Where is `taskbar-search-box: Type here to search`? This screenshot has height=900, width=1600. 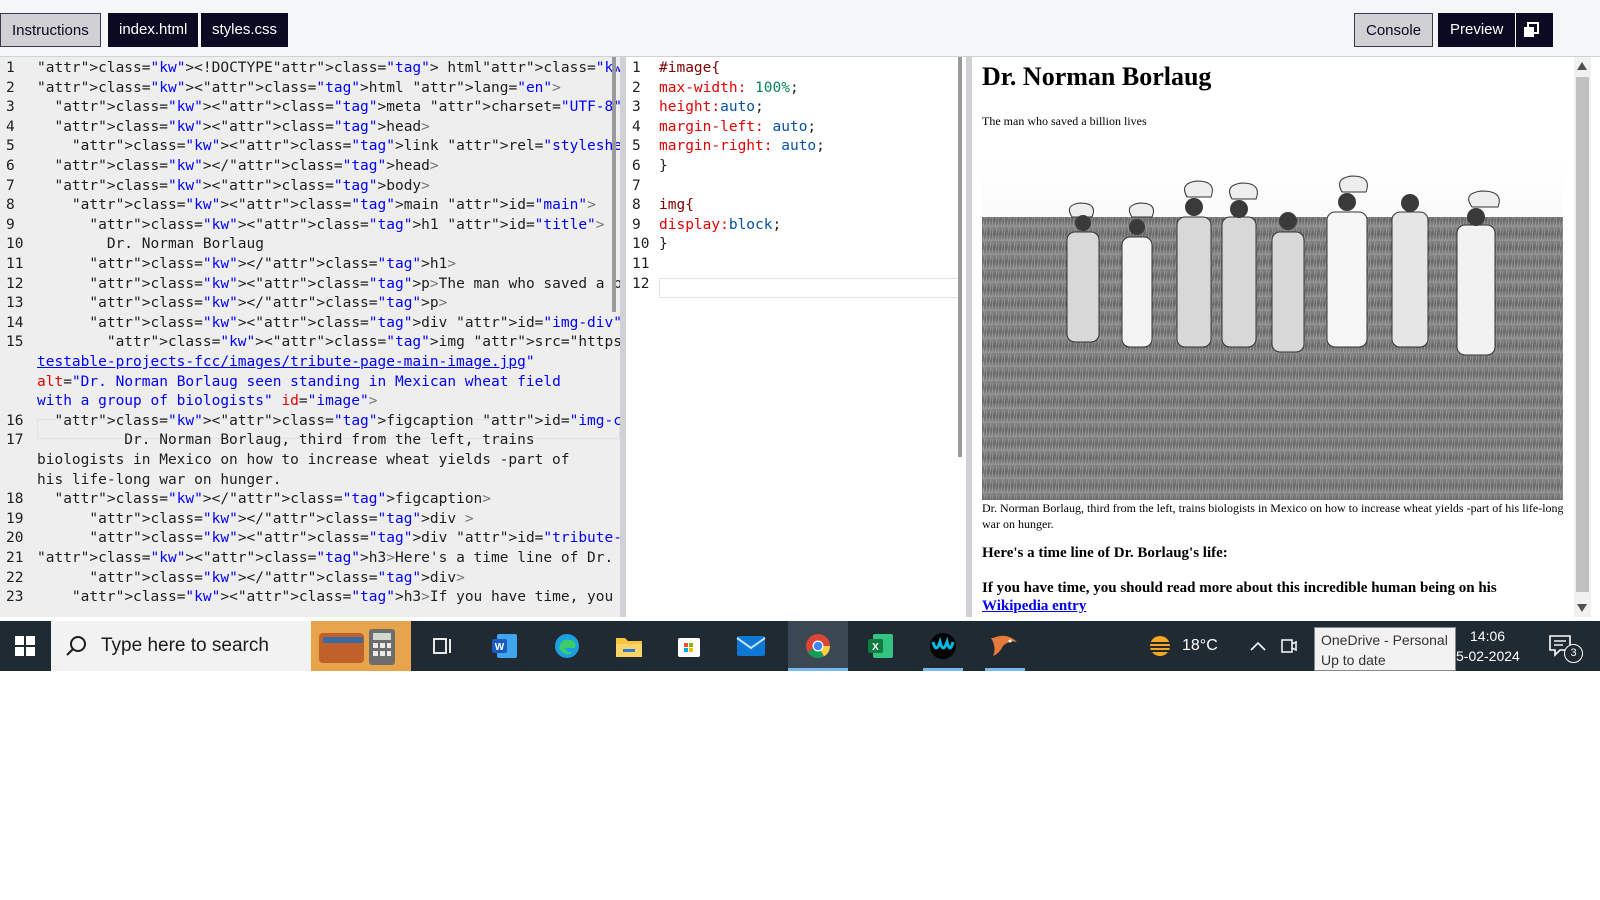 taskbar-search-box: Type here to search is located at coordinates (231, 646).